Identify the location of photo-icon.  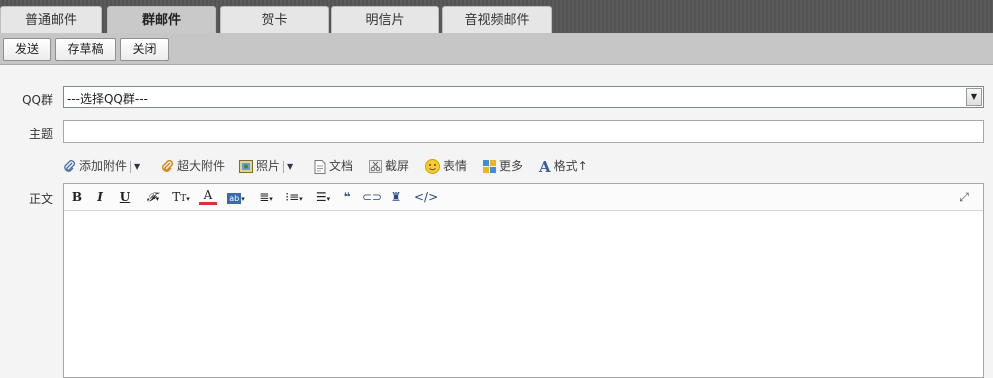
(246, 166).